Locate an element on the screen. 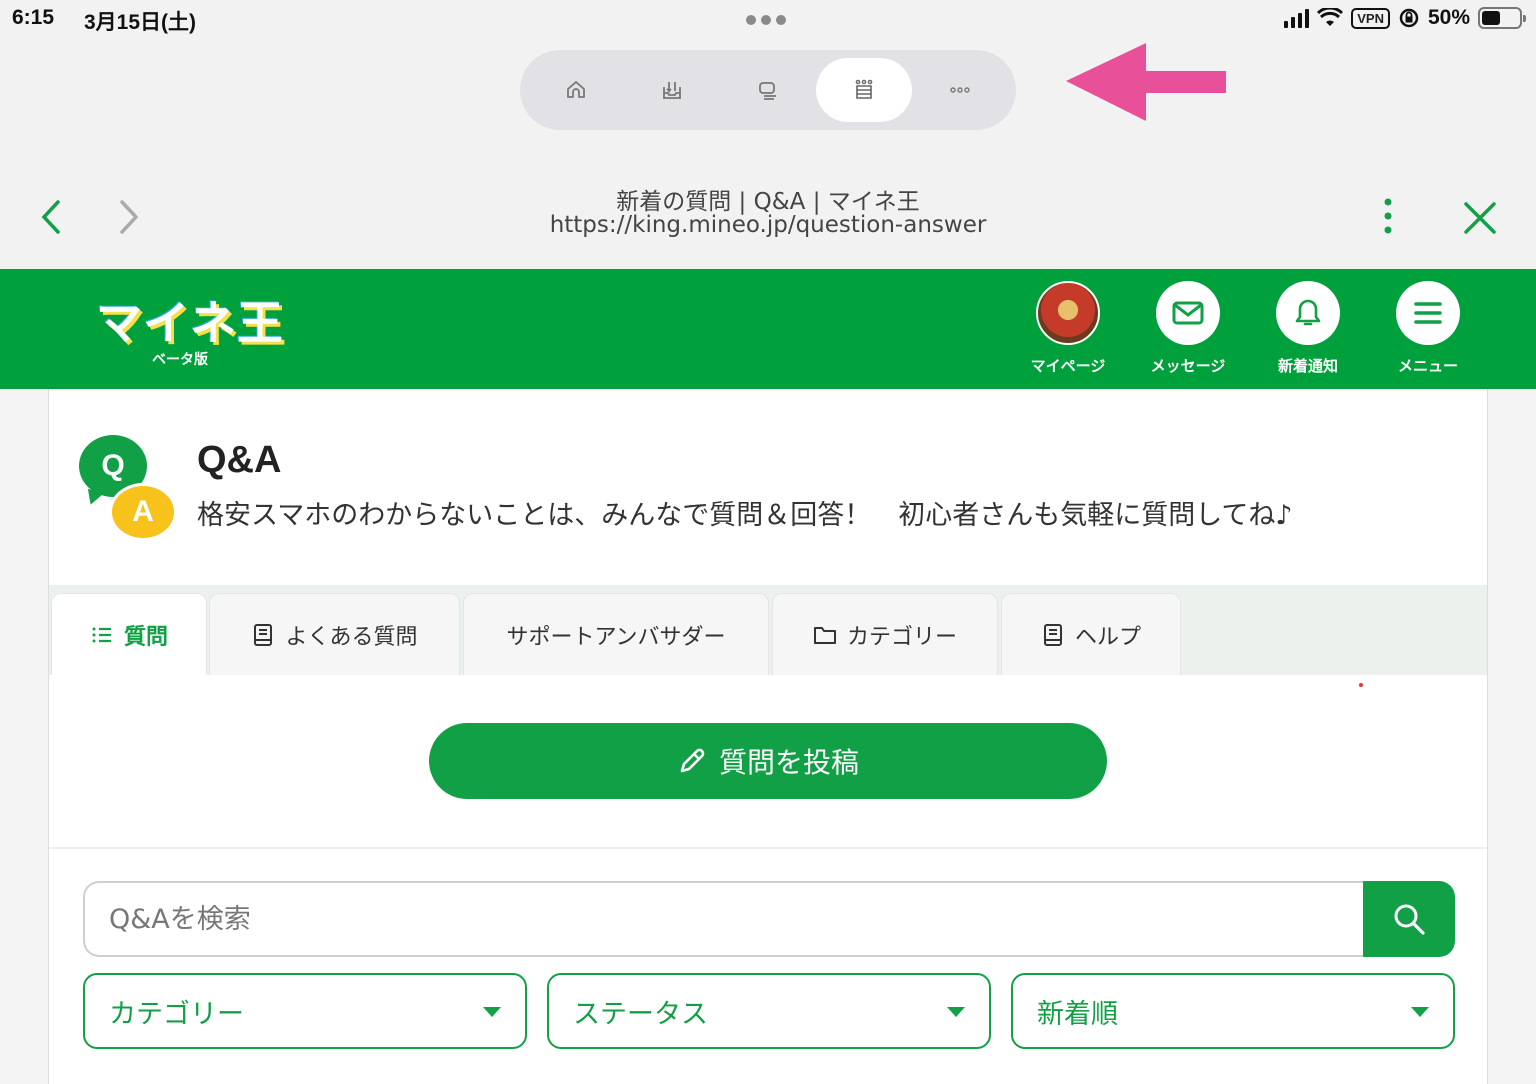  site-header: マイネ王 ベータ版 マイページ メッセージ 新着通知 メニュー is located at coordinates (768, 329).